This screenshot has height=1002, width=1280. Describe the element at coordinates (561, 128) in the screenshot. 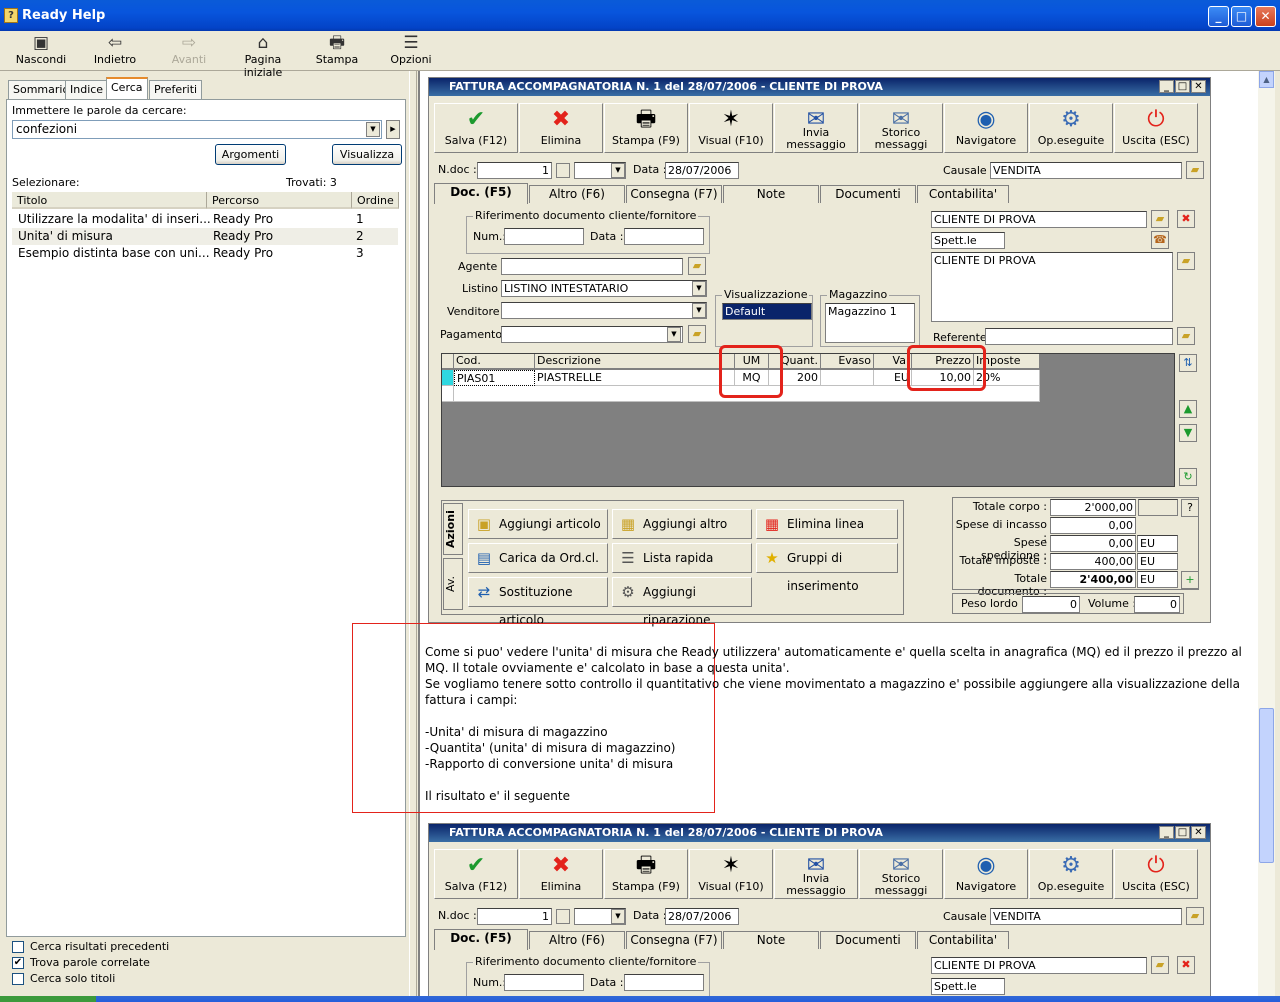

I see `delete-button: ✖ Elimina` at that location.